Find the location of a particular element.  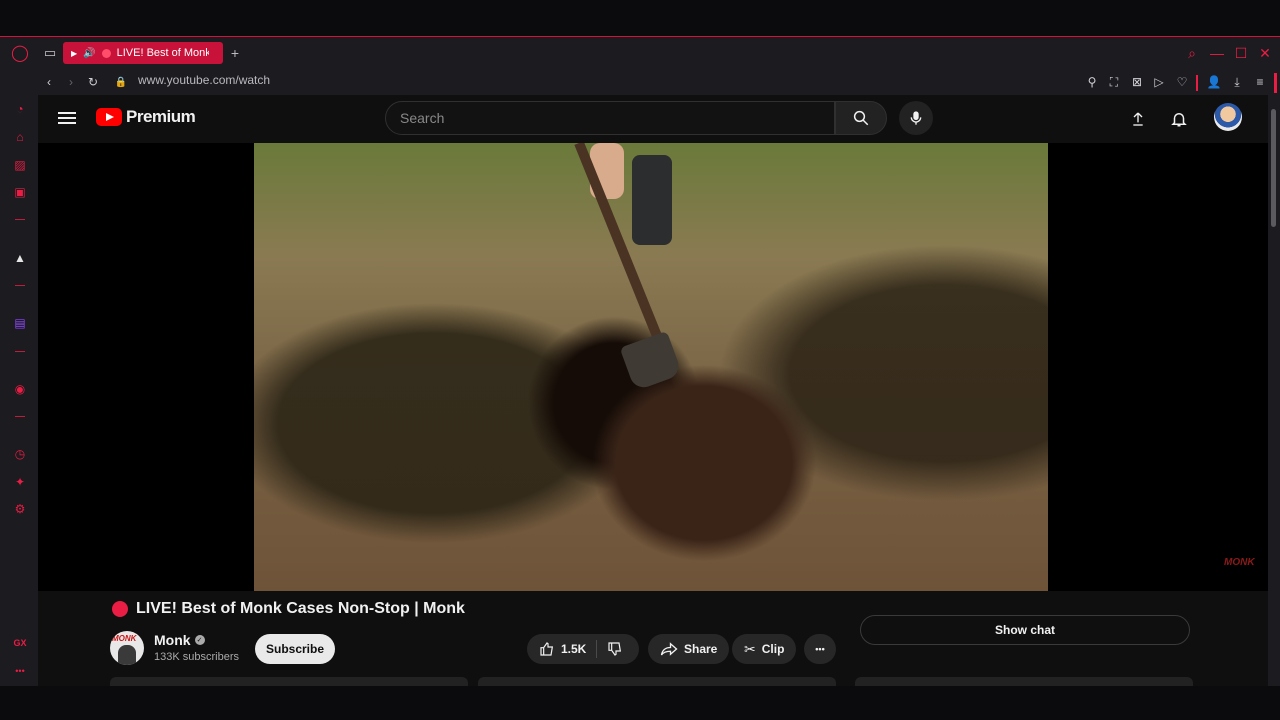

account-icon: 👤 is located at coordinates (1214, 82).